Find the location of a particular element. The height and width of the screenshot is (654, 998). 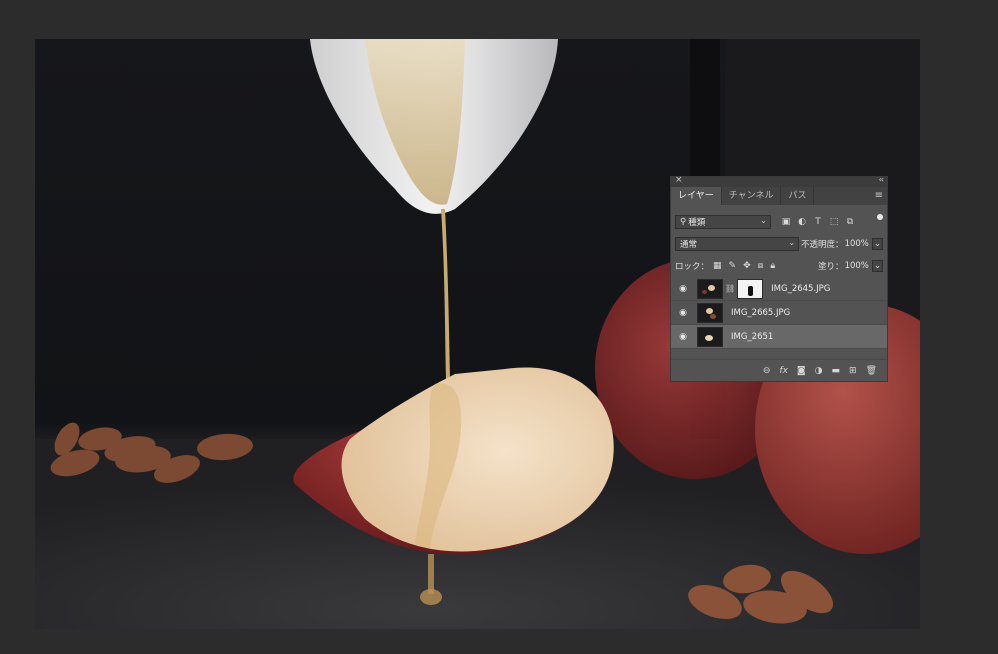

panel-title-bar: × ‹‹ is located at coordinates (779, 181).